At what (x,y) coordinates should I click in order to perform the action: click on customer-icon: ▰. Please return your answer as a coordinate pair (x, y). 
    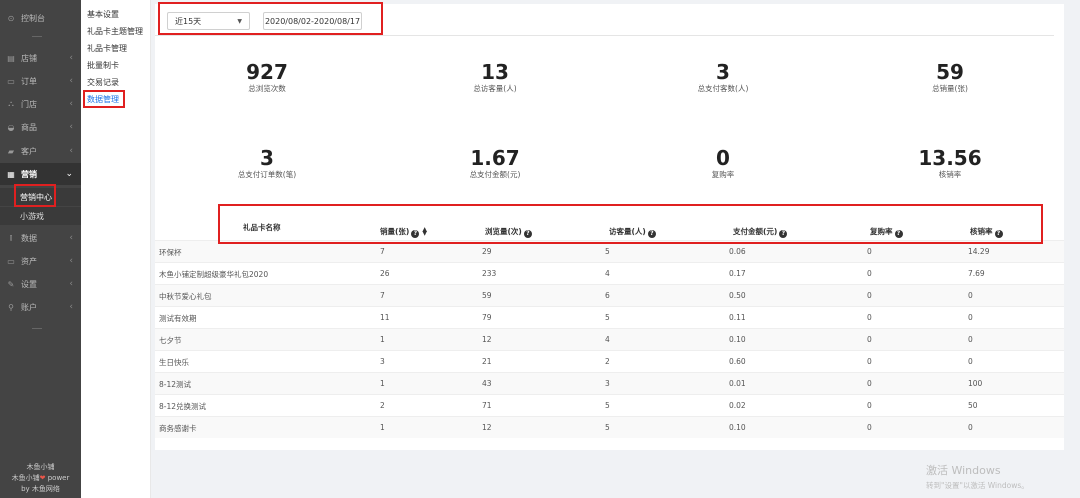
    Looking at the image, I should click on (11, 151).